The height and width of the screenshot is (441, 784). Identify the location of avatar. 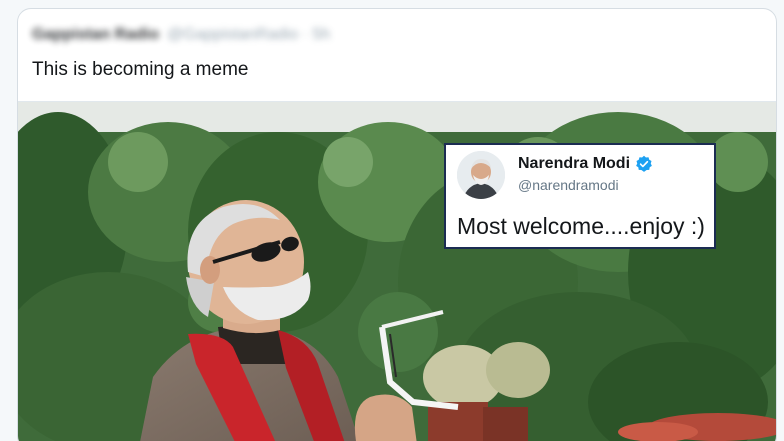
(481, 175).